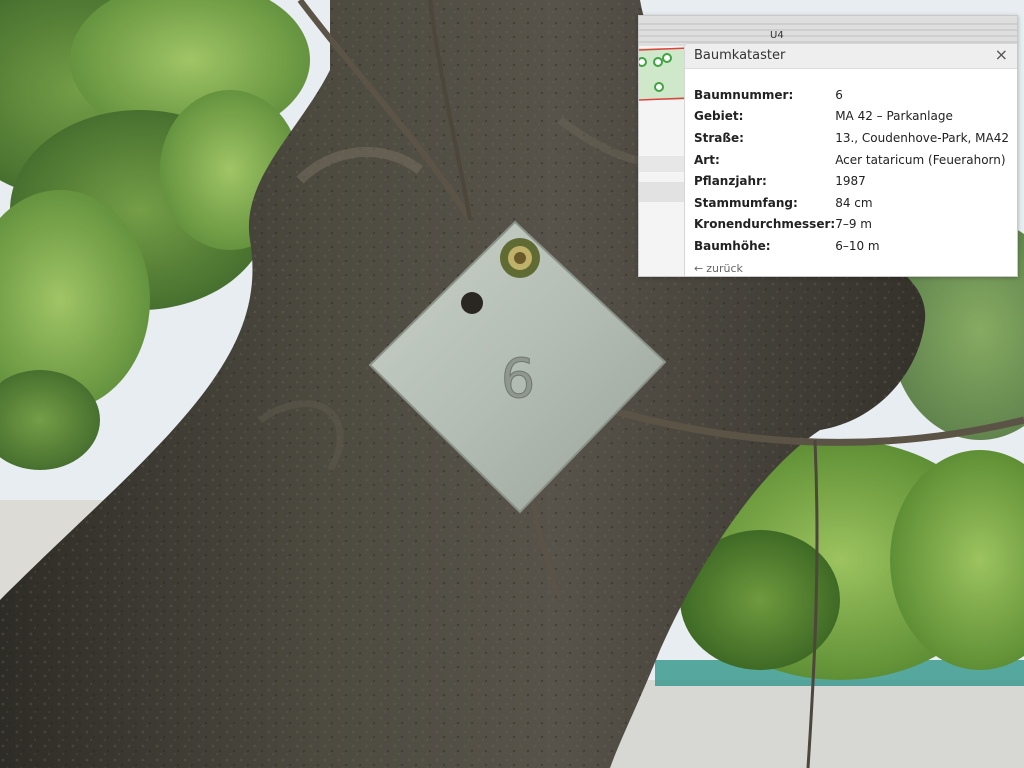 This screenshot has width=1024, height=768. I want to click on table-row: Gebiet: MA 42 – Parkanlage, so click(851, 117).